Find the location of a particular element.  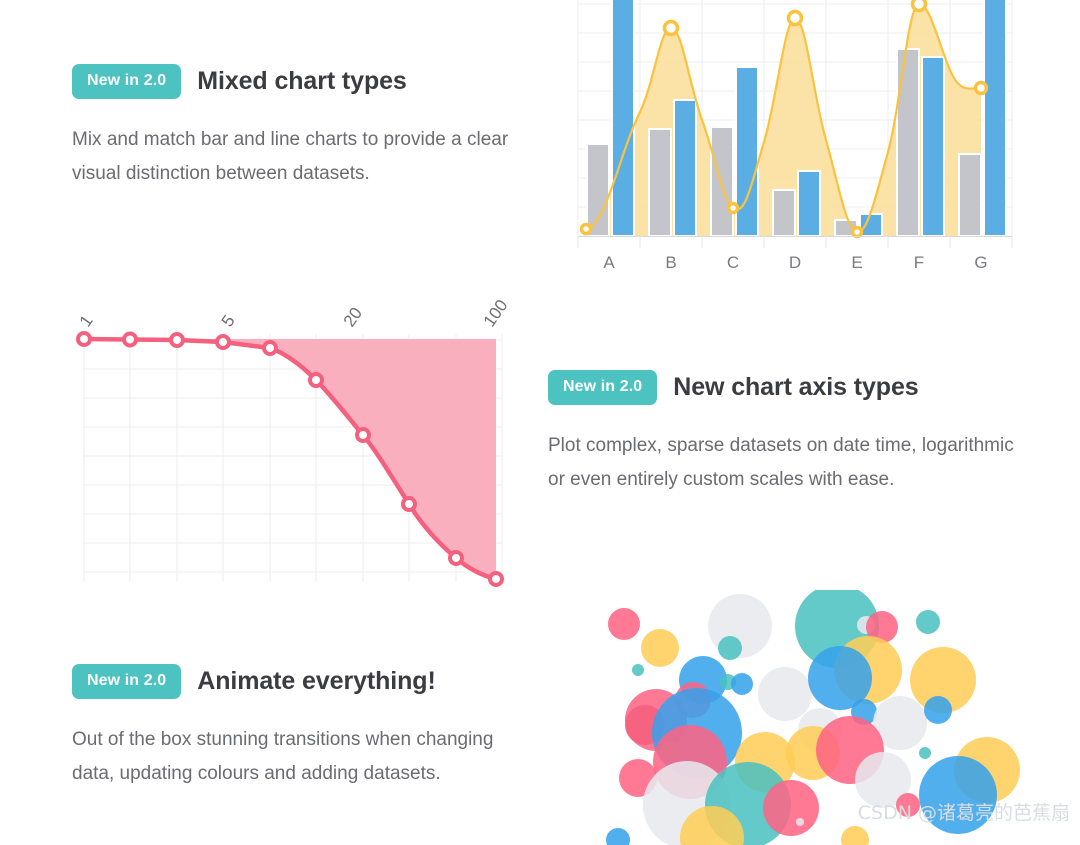

log-axis-chart: 1 5 20 100 is located at coordinates (297, 442).